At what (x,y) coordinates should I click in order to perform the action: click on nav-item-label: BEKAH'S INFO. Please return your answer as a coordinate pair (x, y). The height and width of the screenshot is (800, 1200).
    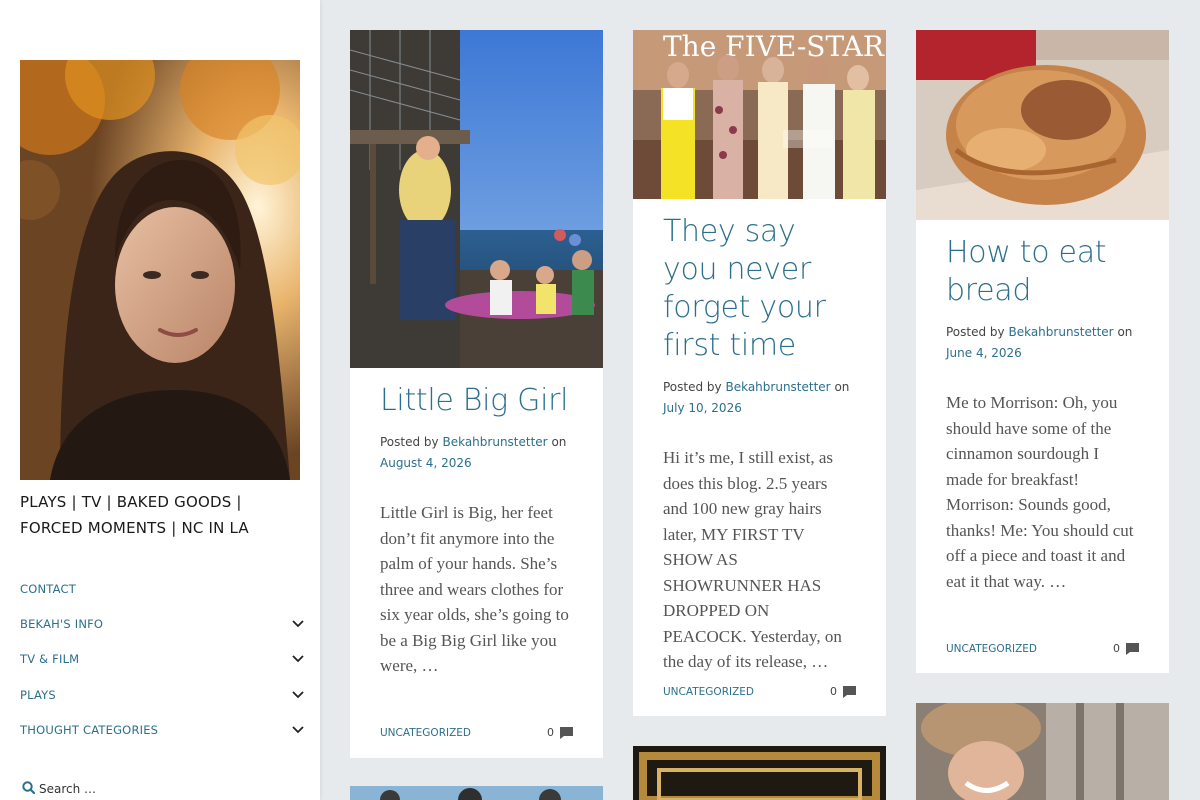
    Looking at the image, I should click on (62, 623).